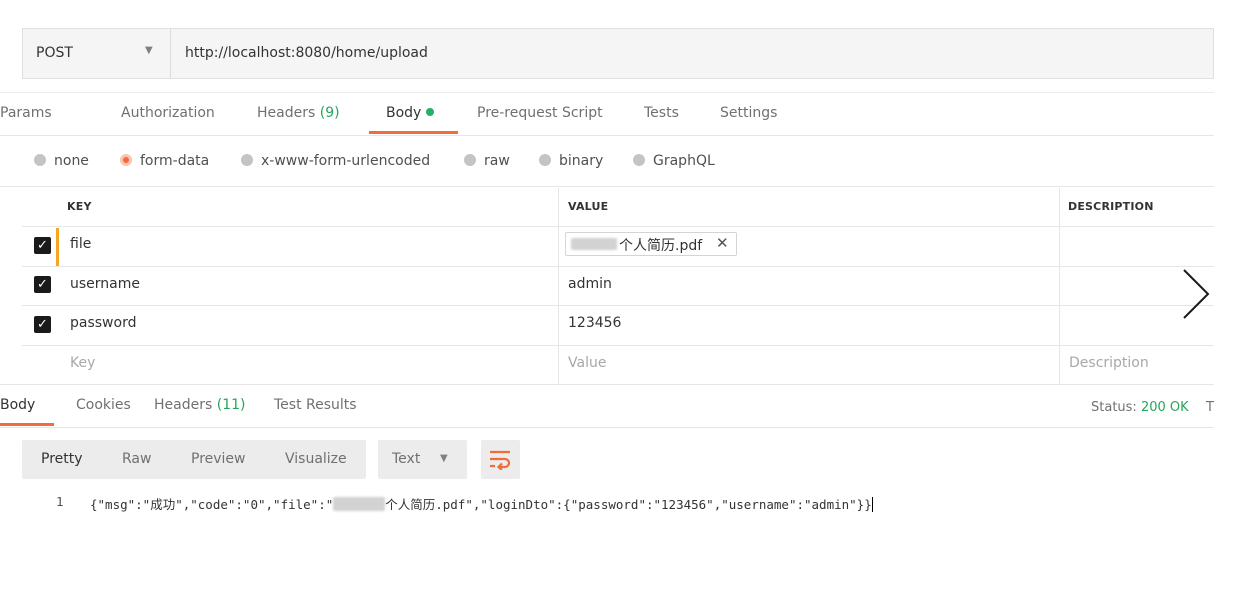  I want to click on response-tab-headers: Headers (11), so click(199, 405).